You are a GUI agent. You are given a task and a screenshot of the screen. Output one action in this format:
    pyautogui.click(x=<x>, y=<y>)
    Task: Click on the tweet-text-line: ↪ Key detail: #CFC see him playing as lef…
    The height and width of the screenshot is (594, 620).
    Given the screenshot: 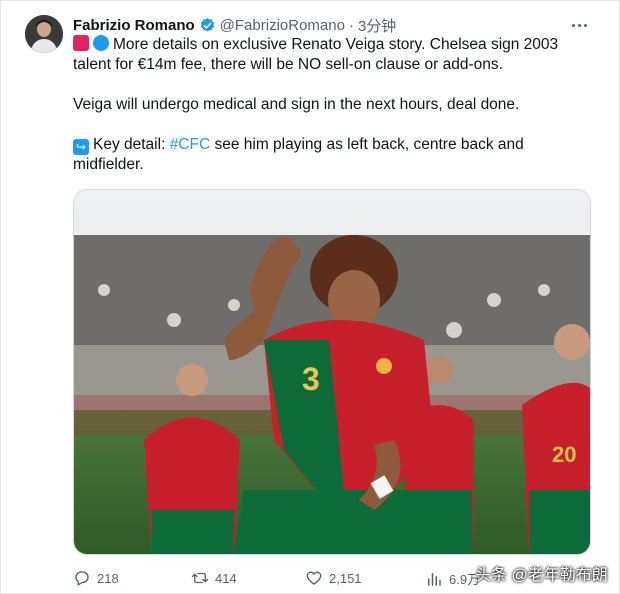 What is the action you would take?
    pyautogui.click(x=333, y=145)
    